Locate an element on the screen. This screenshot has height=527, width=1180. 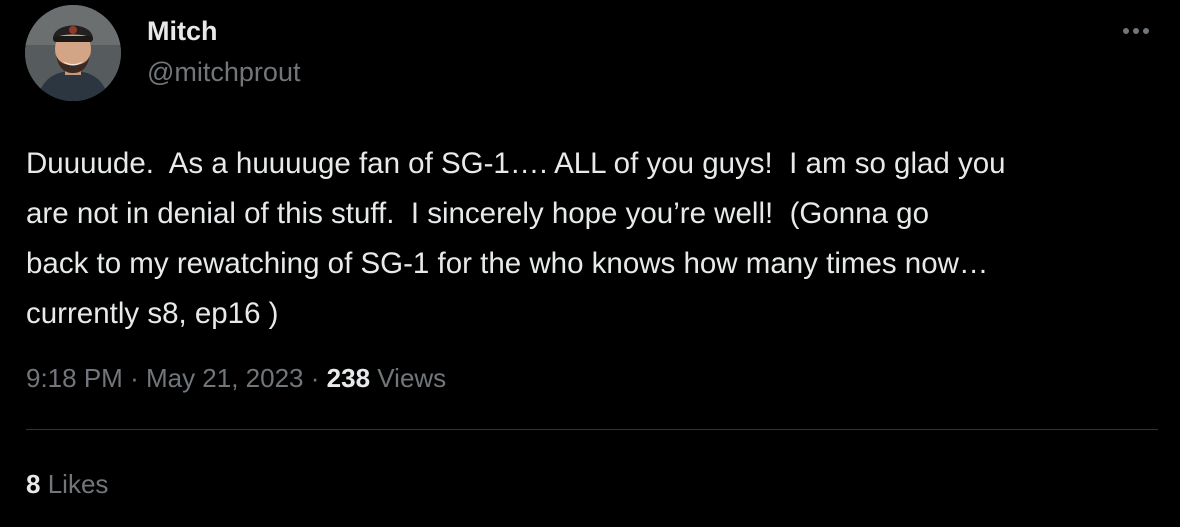
divider is located at coordinates (592, 429).